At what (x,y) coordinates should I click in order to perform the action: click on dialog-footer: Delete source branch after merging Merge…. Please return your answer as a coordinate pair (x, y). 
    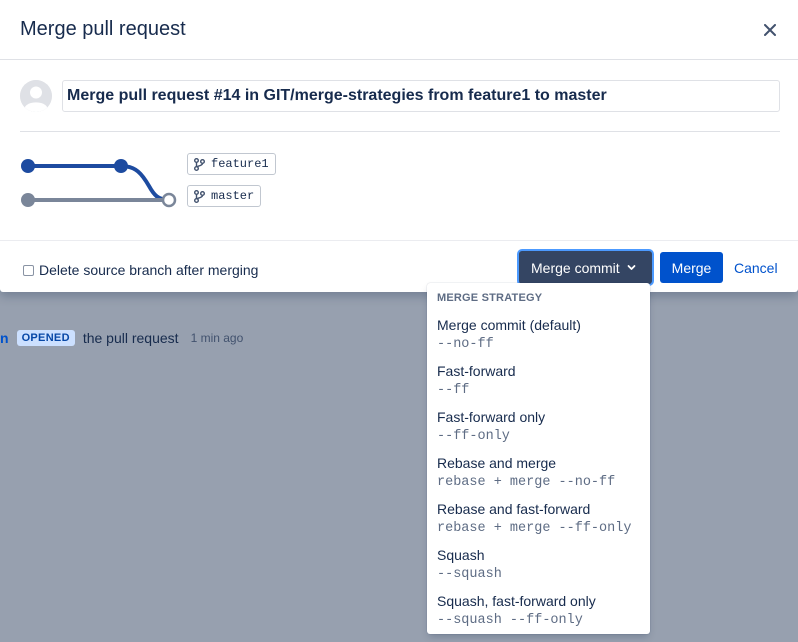
    Looking at the image, I should click on (399, 266).